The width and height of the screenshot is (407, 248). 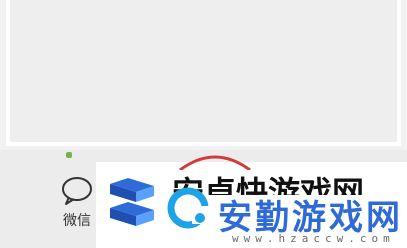 What do you see at coordinates (69, 155) in the screenshot?
I see `green-marker` at bounding box center [69, 155].